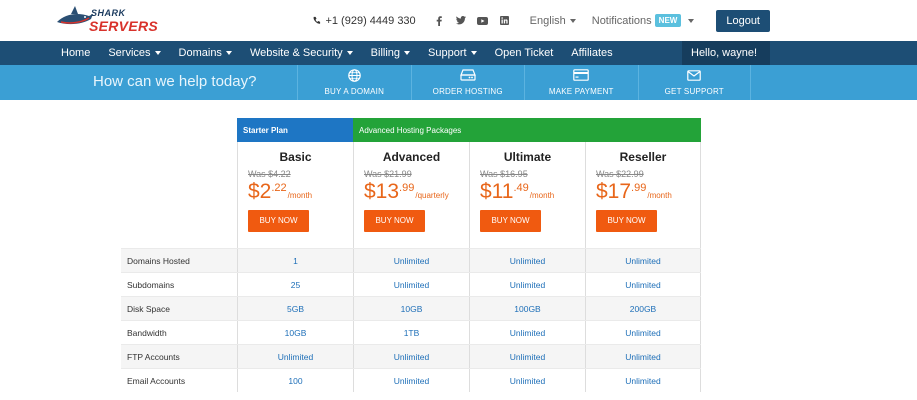 The height and width of the screenshot is (400, 917). What do you see at coordinates (354, 75) in the screenshot?
I see `globe-icon` at bounding box center [354, 75].